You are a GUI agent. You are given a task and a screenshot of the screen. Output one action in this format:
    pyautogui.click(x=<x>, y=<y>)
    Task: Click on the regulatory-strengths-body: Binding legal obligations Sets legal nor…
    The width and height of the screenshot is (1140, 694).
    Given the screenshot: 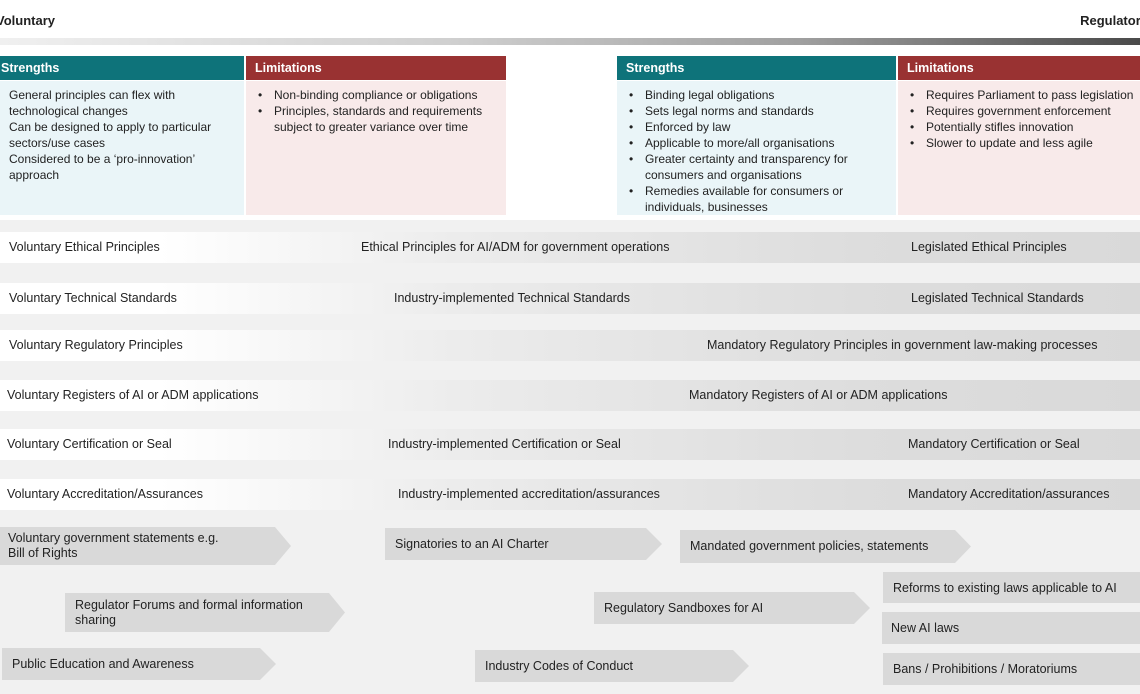 What is the action you would take?
    pyautogui.click(x=756, y=148)
    